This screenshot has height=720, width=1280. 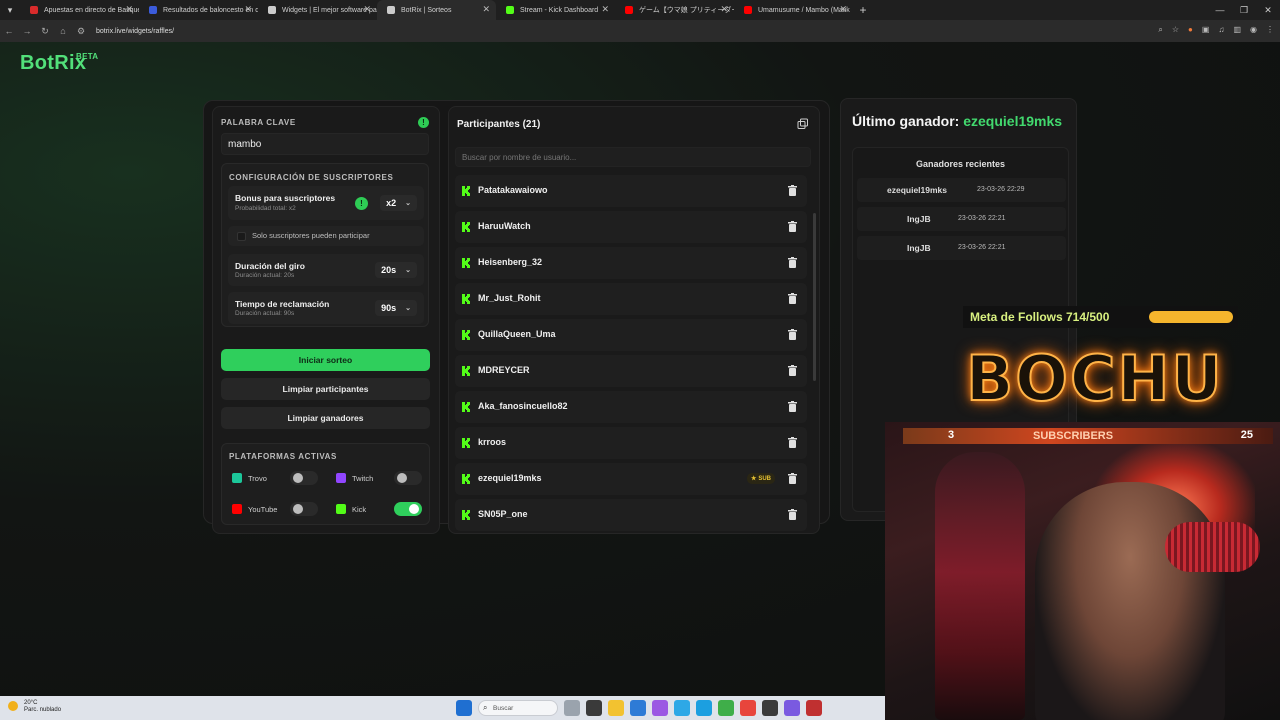 I want to click on browser-tab: Apuestas en directo de Basque ✕, so click(x=79, y=10).